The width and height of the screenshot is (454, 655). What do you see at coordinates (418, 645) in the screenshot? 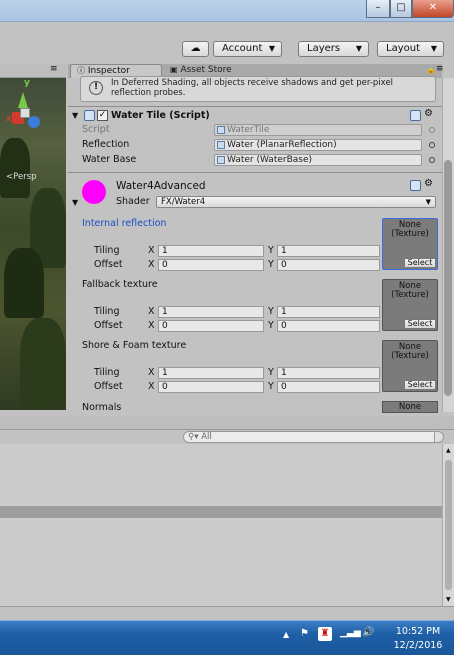
I see `clock-date: 12/2/2016` at bounding box center [418, 645].